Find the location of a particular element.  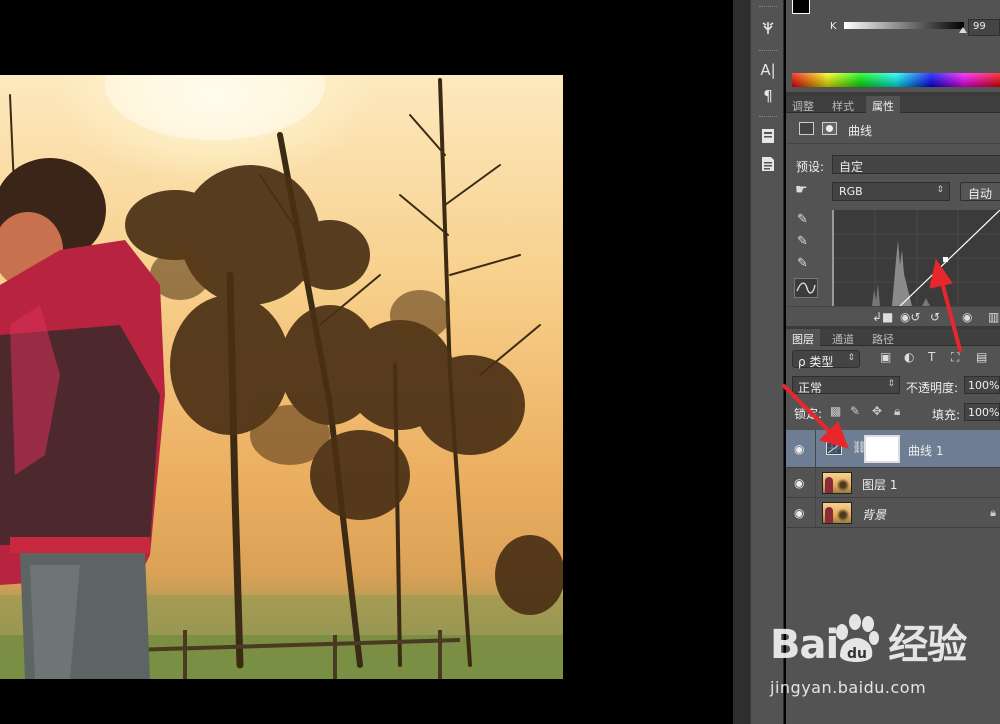

baidu-paw-icon: du is located at coordinates (857, 638).